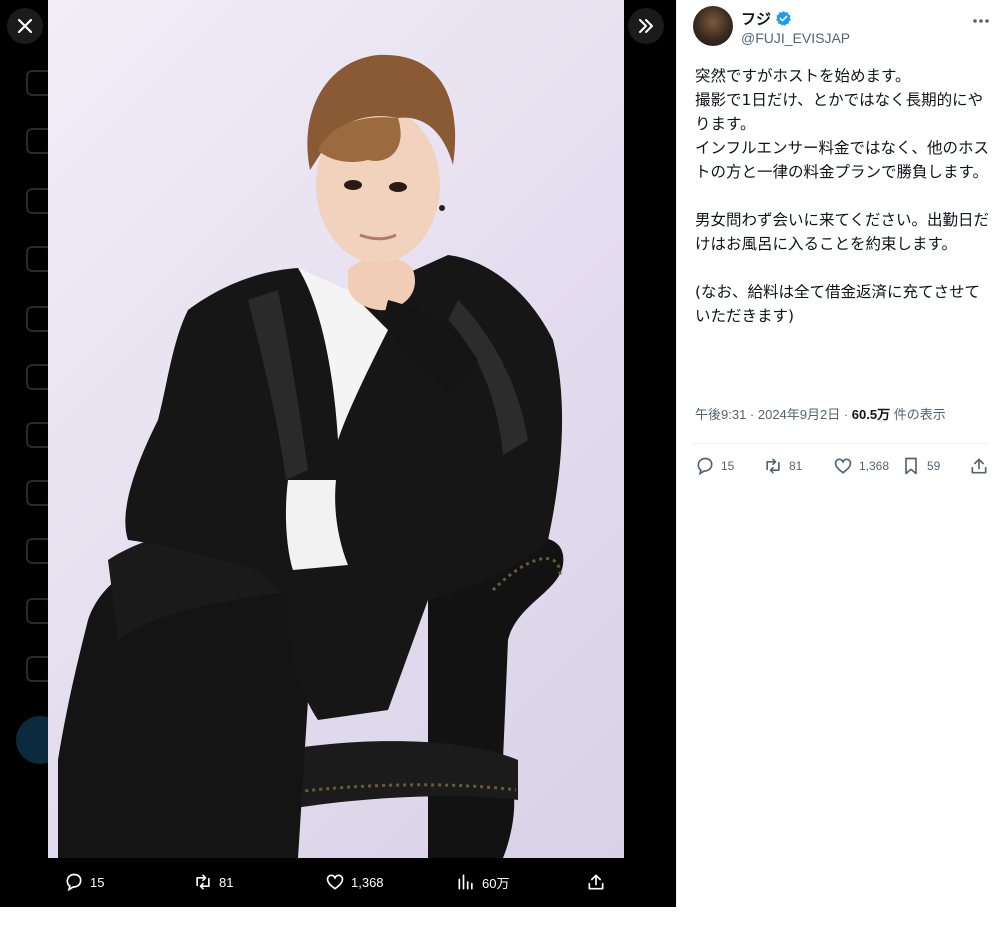 The image size is (1004, 935). I want to click on double-chevron-right-icon, so click(646, 26).